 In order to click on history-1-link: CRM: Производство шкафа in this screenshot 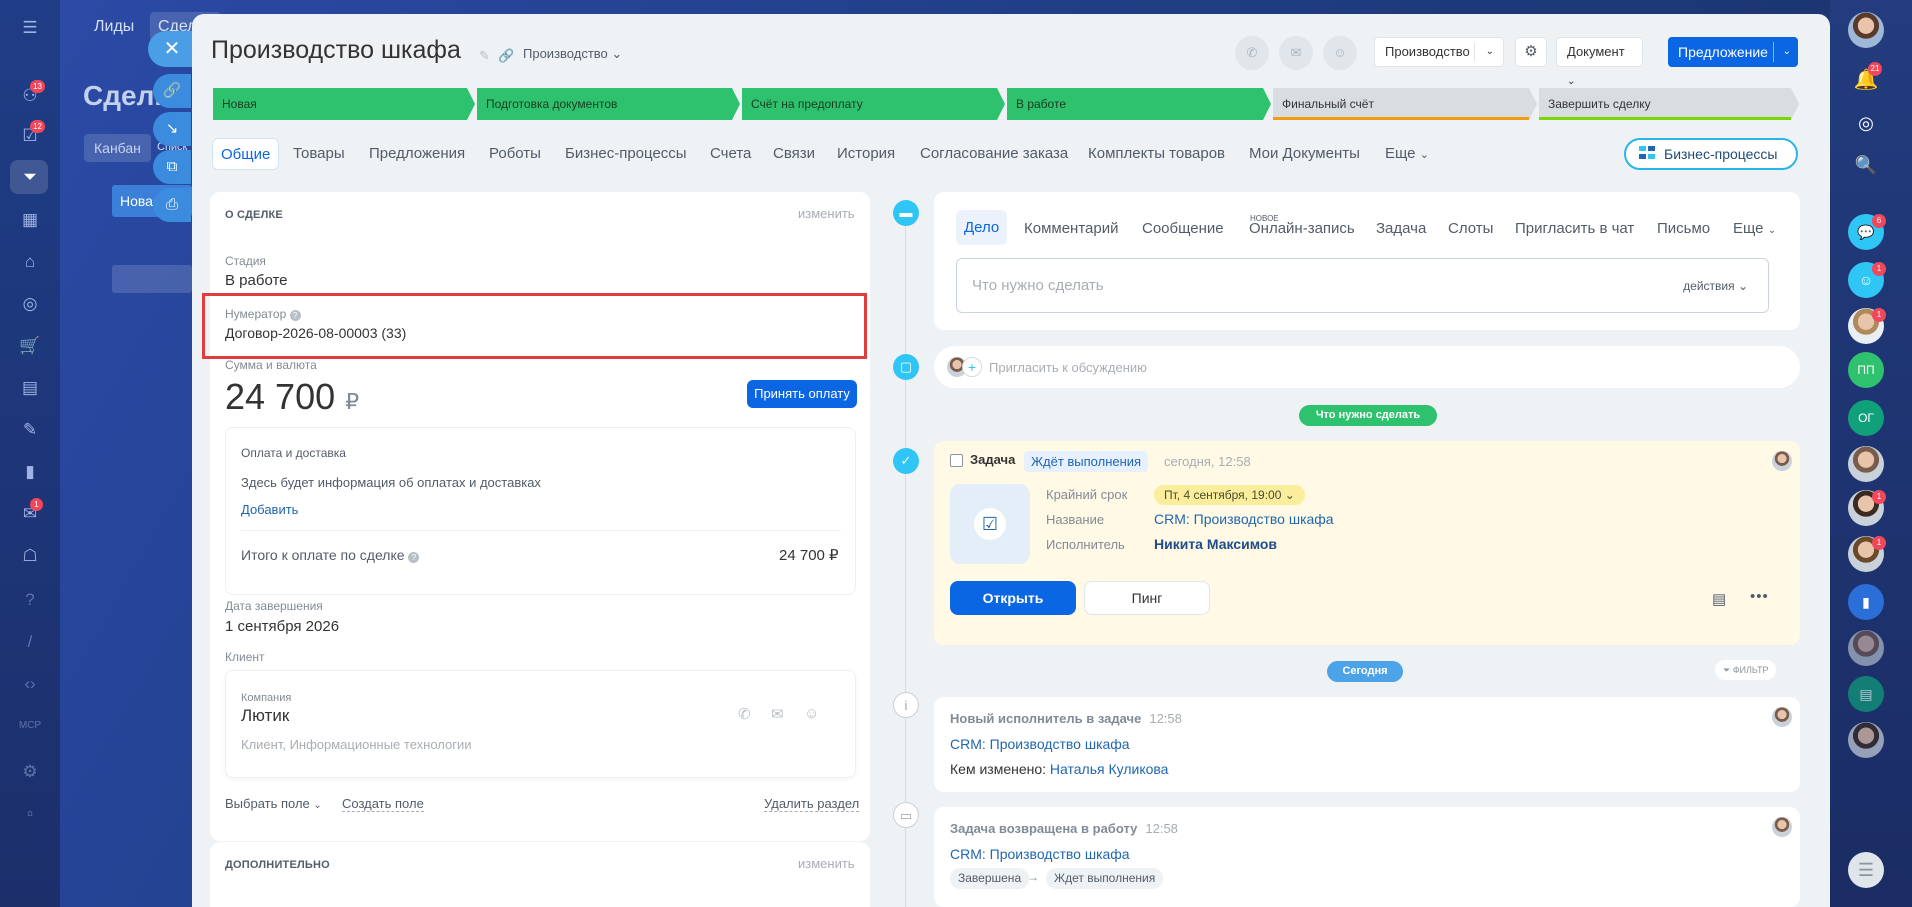, I will do `click(1040, 744)`.